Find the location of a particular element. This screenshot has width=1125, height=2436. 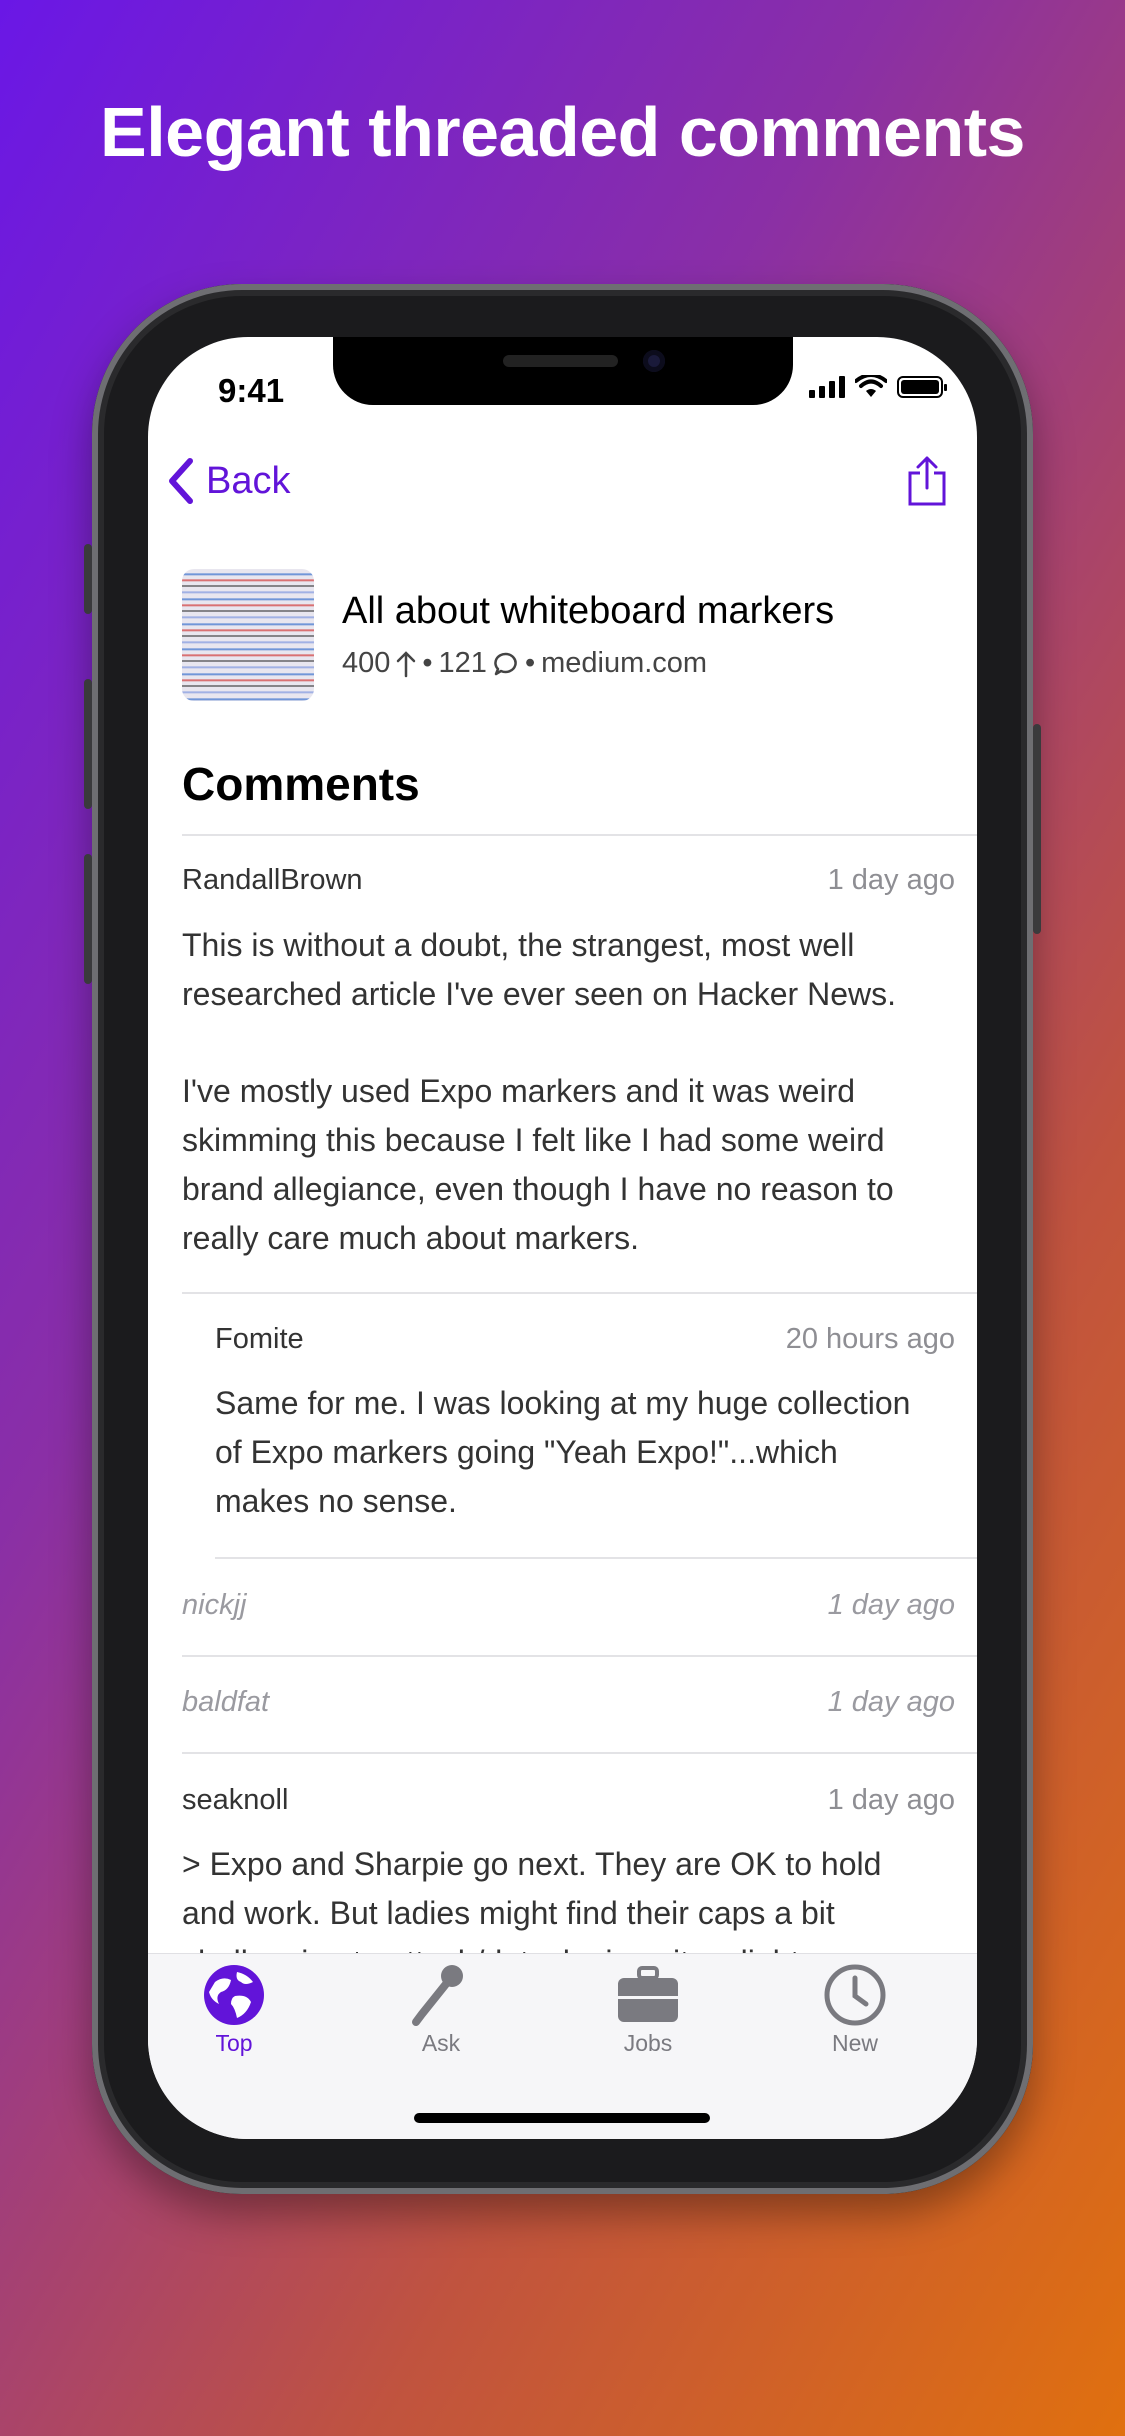

arrow-up-icon is located at coordinates (406, 663).